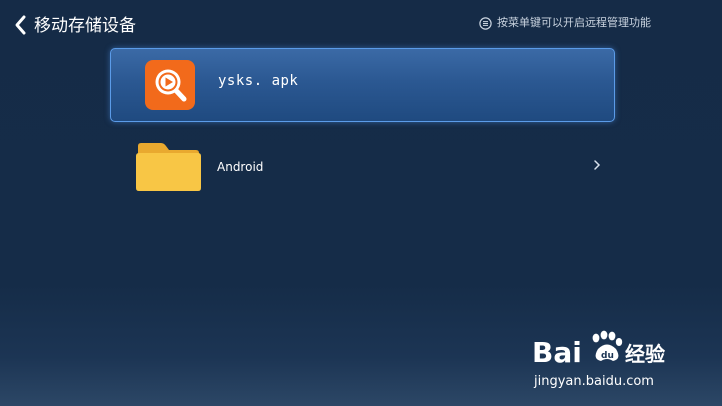 Image resolution: width=722 pixels, height=406 pixels. Describe the element at coordinates (574, 22) in the screenshot. I see `remote-hint-text: 按菜单键可以开启远程管理功能` at that location.